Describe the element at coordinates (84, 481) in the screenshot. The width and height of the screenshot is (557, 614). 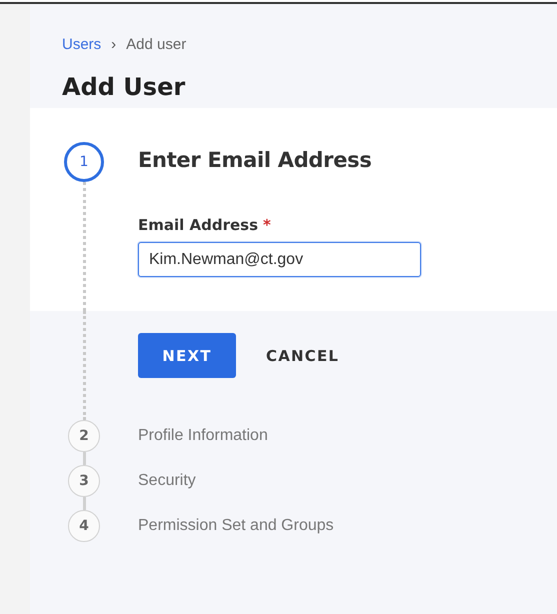
I see `step-number: 3` at that location.